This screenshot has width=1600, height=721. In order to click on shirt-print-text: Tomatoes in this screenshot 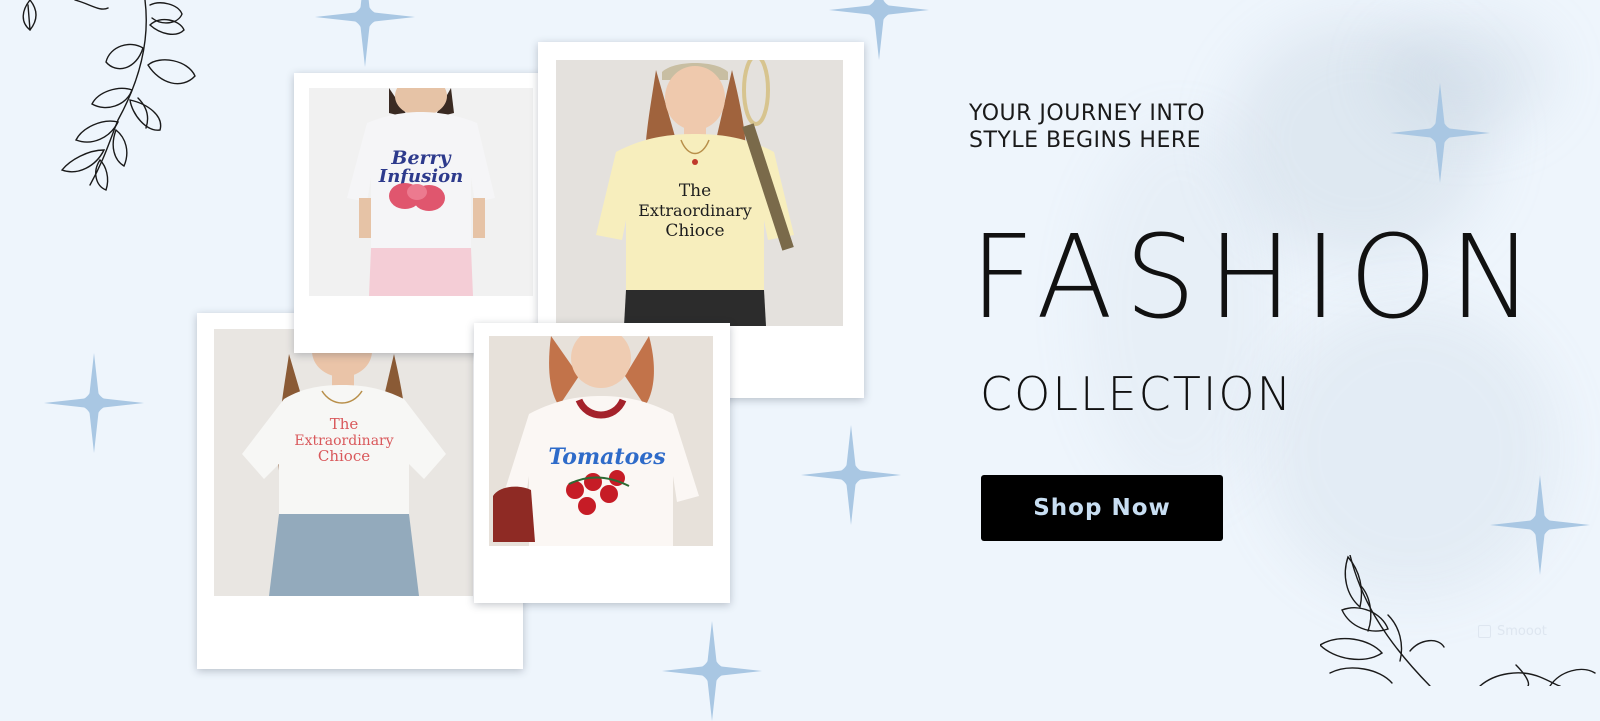, I will do `click(606, 457)`.